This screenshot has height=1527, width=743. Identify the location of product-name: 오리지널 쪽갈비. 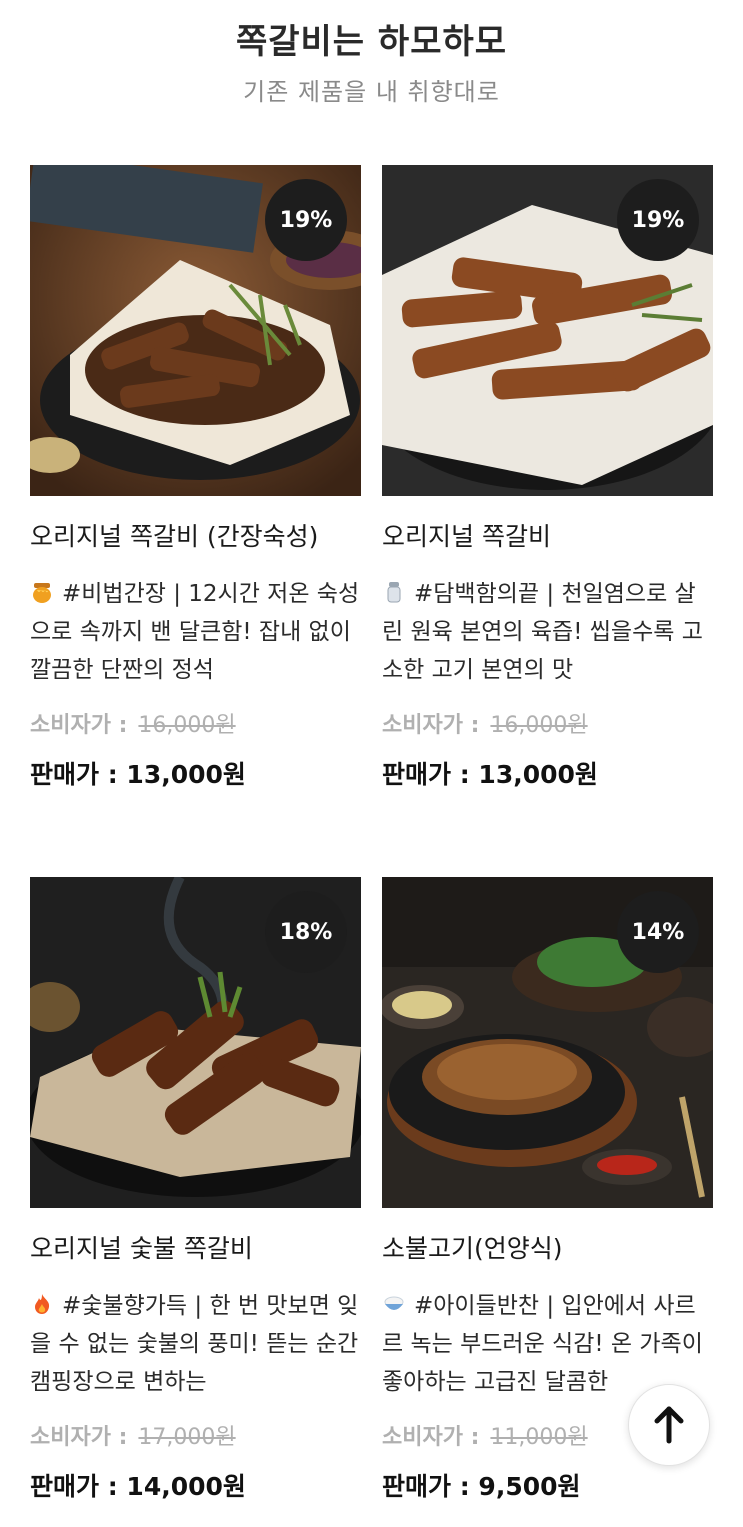
(466, 535).